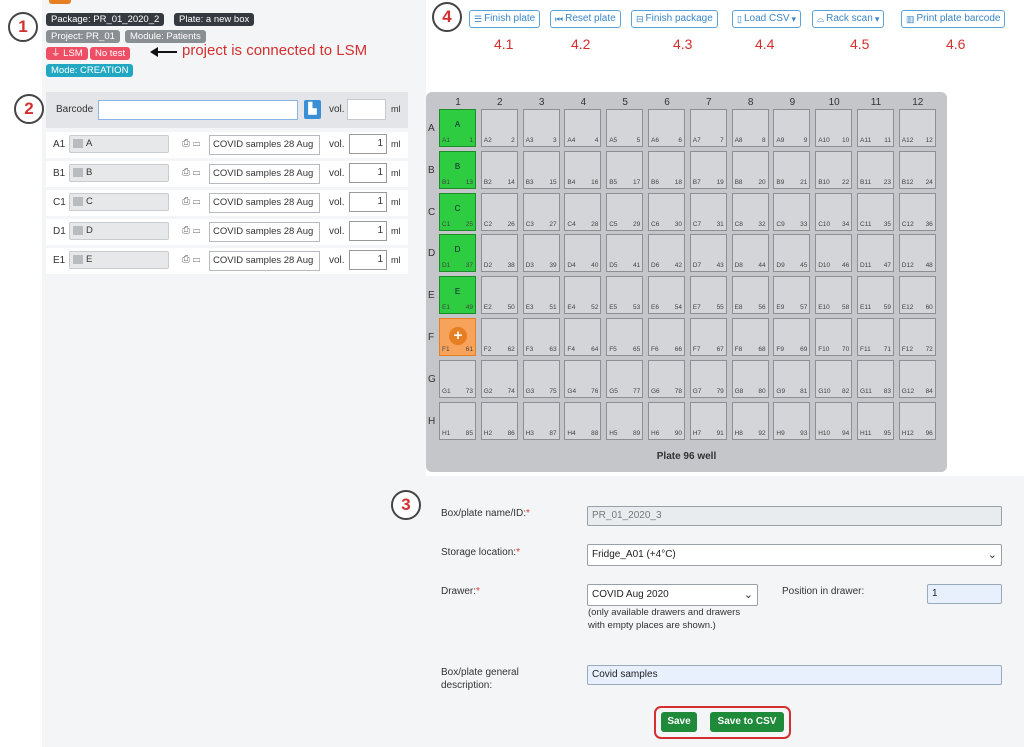 The height and width of the screenshot is (747, 1024). I want to click on save-to-csv-button: Save to CSV, so click(747, 722).